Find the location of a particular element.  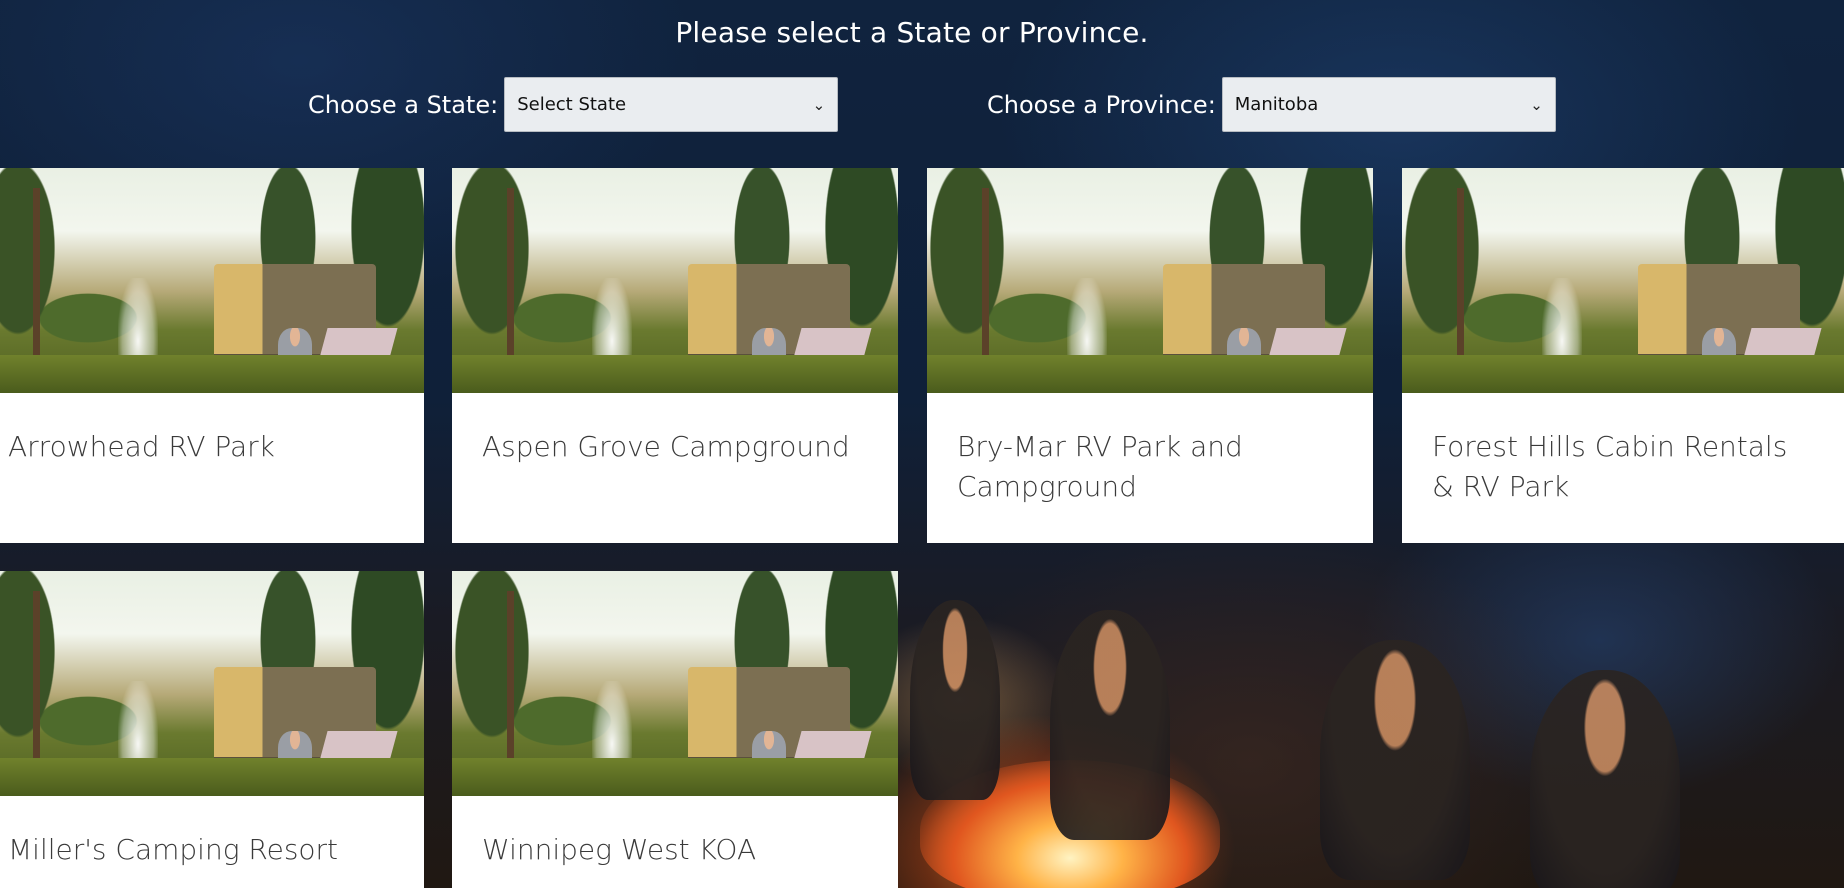

state-chooser: Choose a State: Select State ⌄ is located at coordinates (573, 104).